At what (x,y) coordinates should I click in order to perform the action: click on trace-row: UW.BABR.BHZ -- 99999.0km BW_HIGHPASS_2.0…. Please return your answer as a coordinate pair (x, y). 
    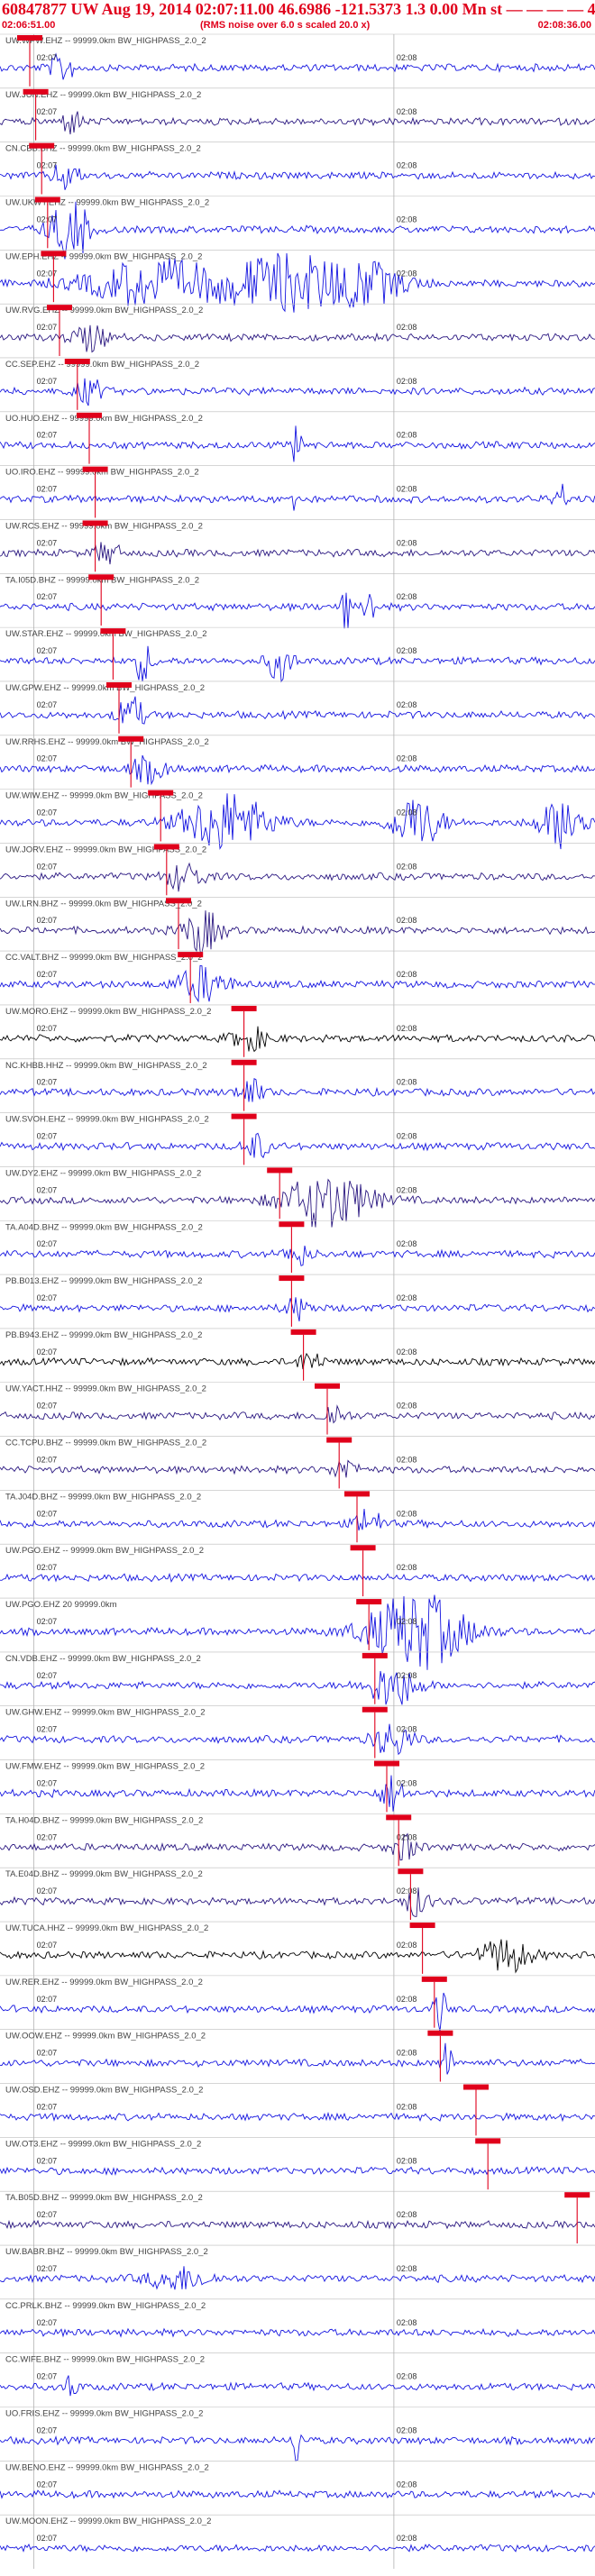
    Looking at the image, I should click on (297, 2271).